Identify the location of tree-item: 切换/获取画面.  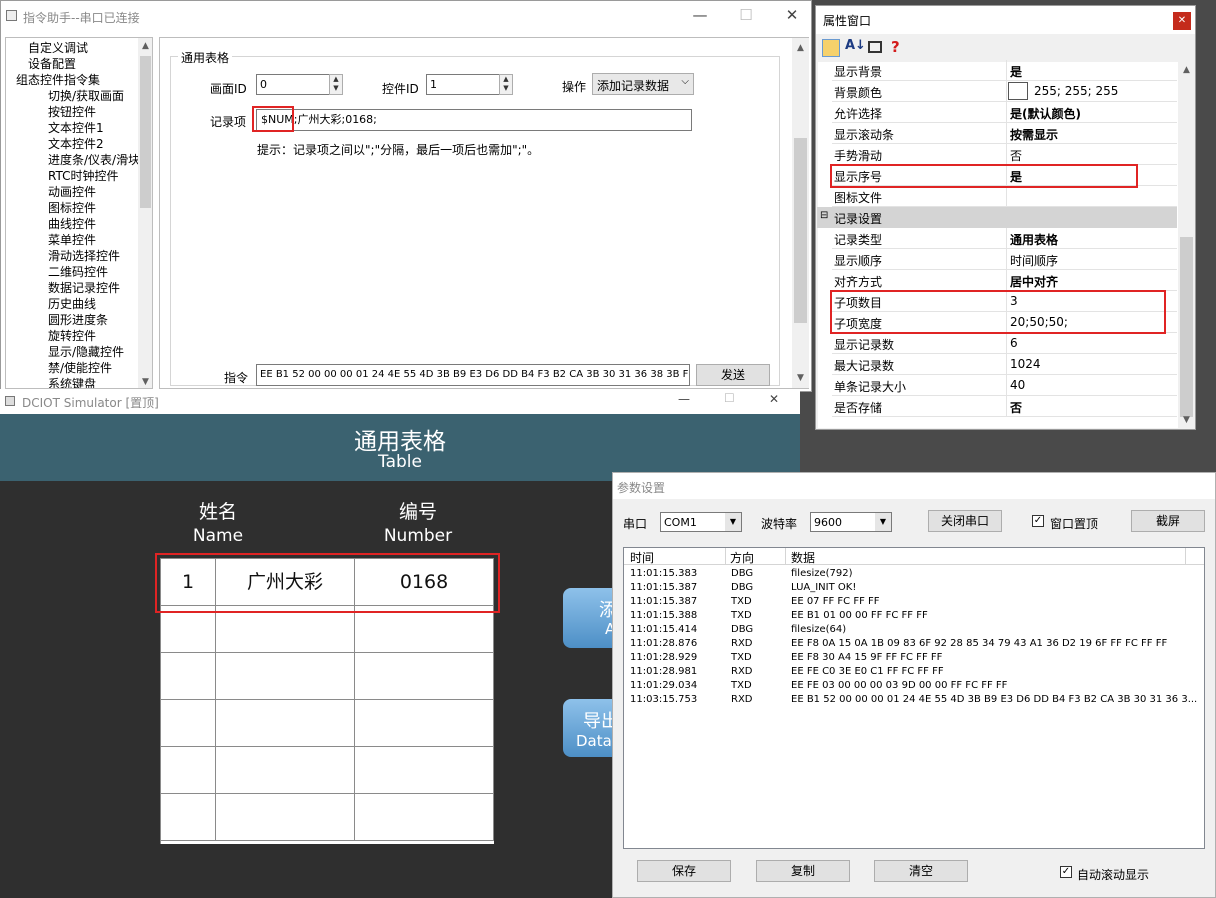
(86, 96).